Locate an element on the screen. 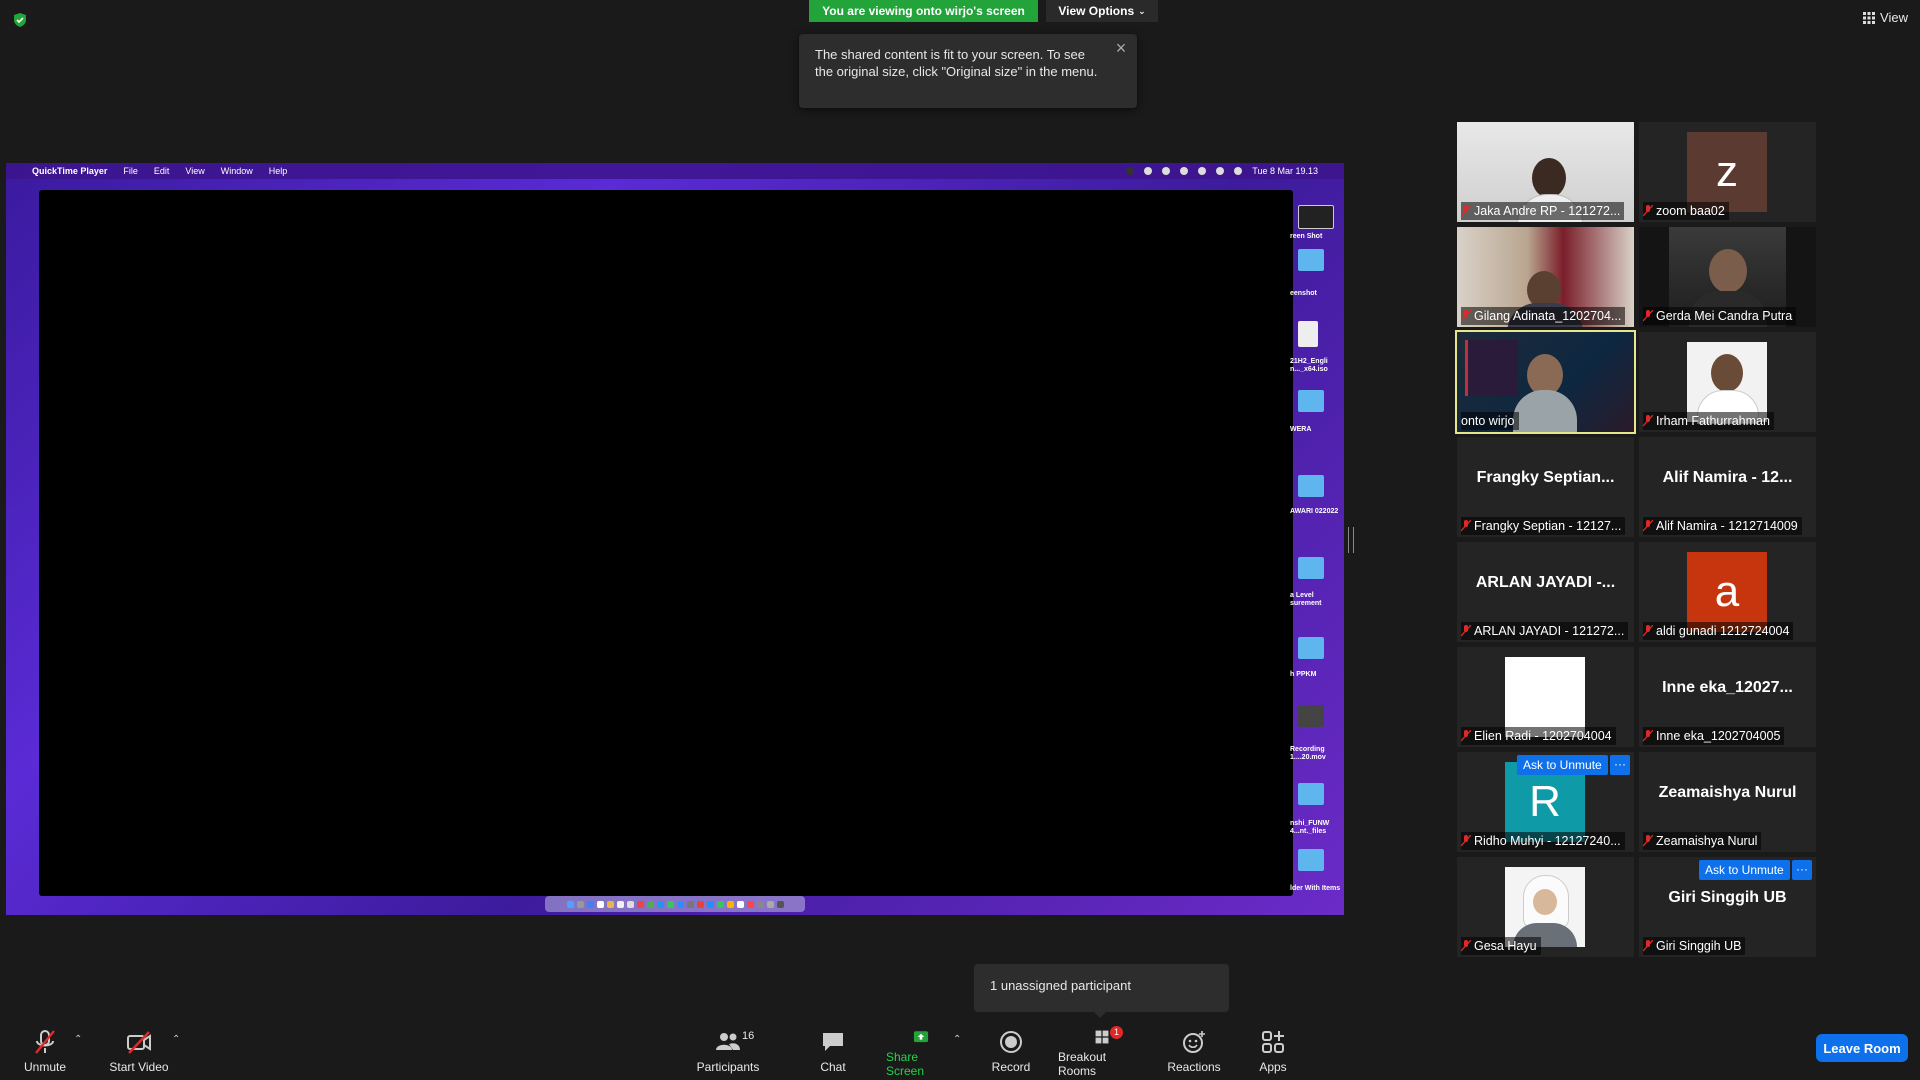 Image resolution: width=1920 pixels, height=1080 pixels. participant-name-label: Zeamaishya Nurul is located at coordinates (1702, 841).